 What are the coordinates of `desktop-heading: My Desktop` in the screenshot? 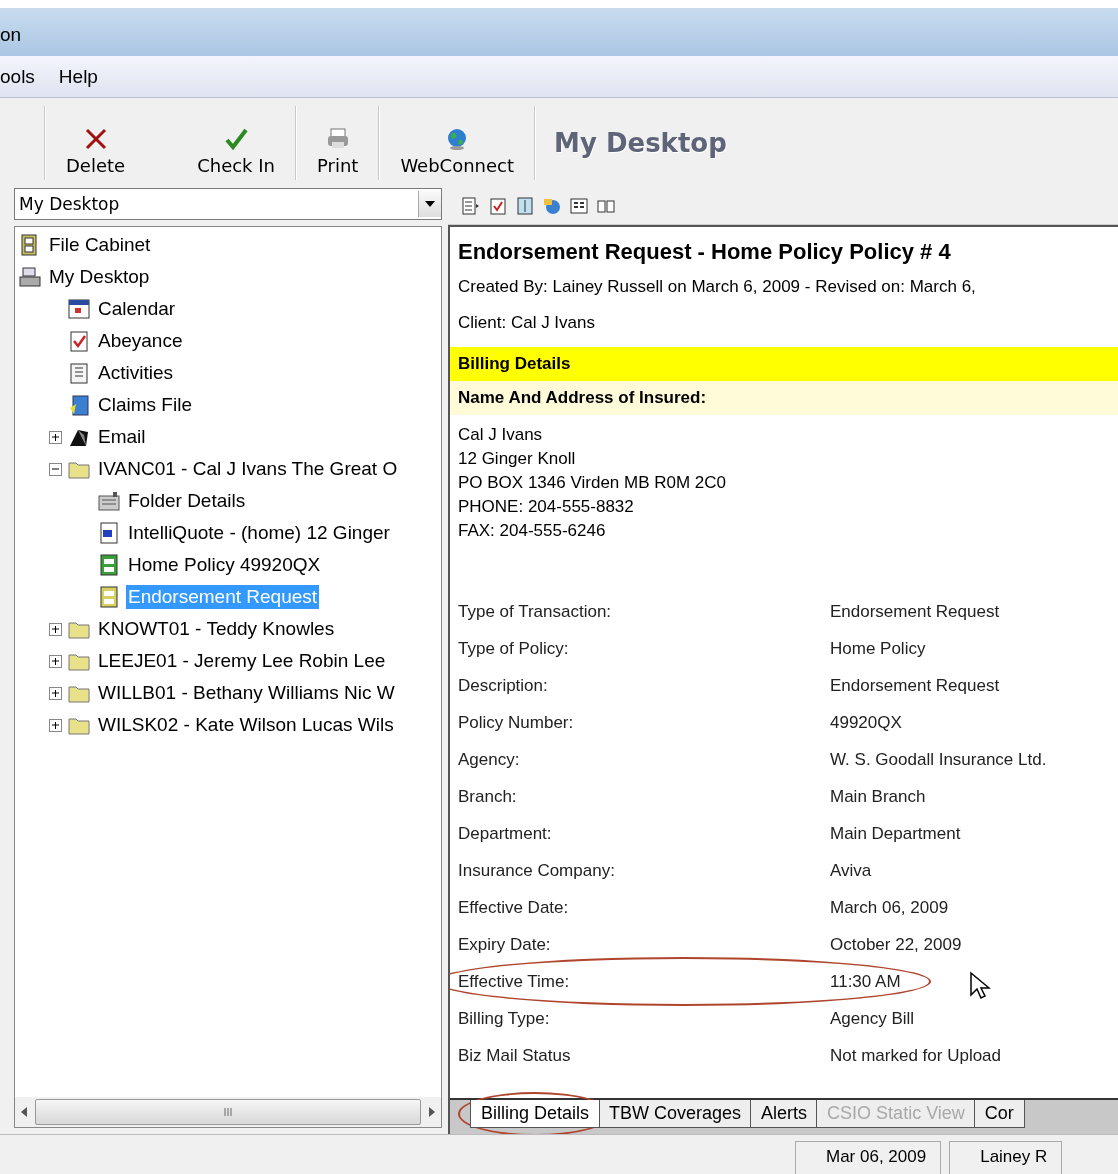 It's located at (640, 143).